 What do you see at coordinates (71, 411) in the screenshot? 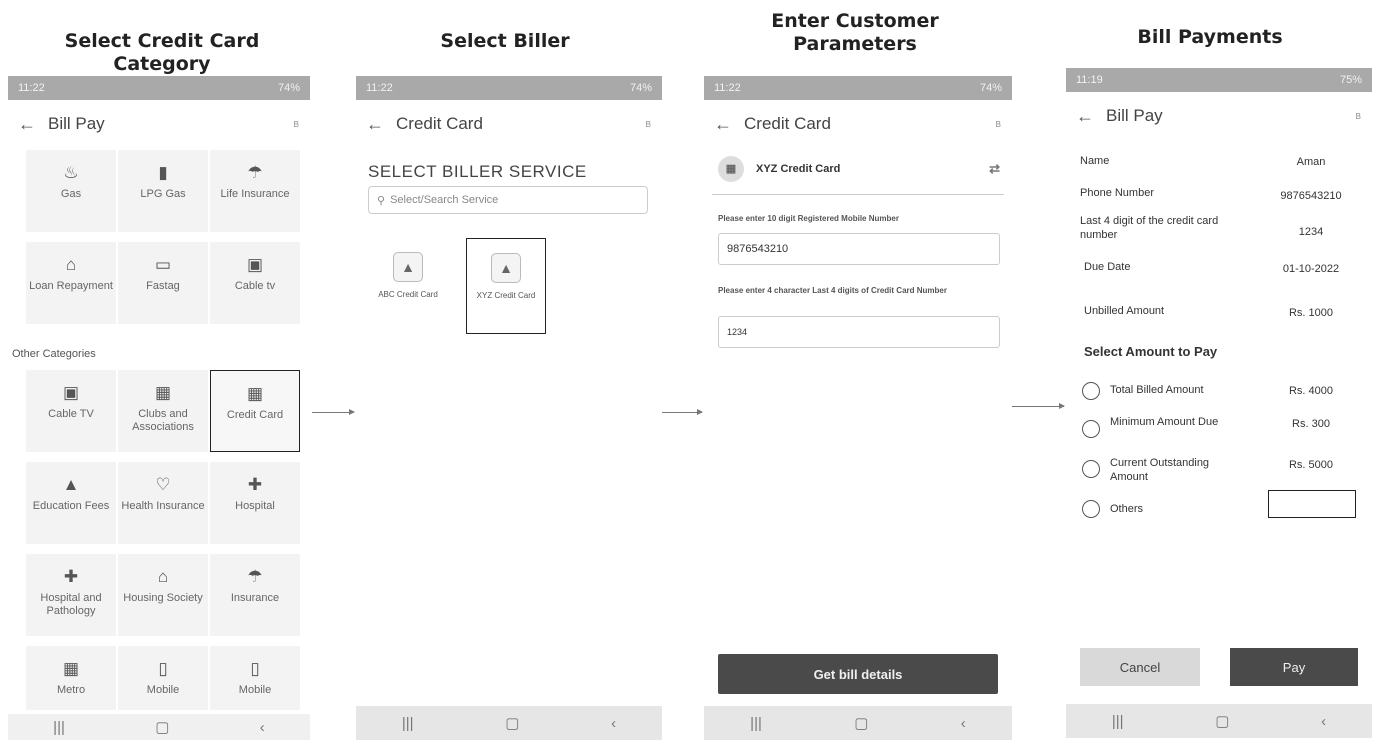
I see `category-cable-tv: ▣ Cable TV` at bounding box center [71, 411].